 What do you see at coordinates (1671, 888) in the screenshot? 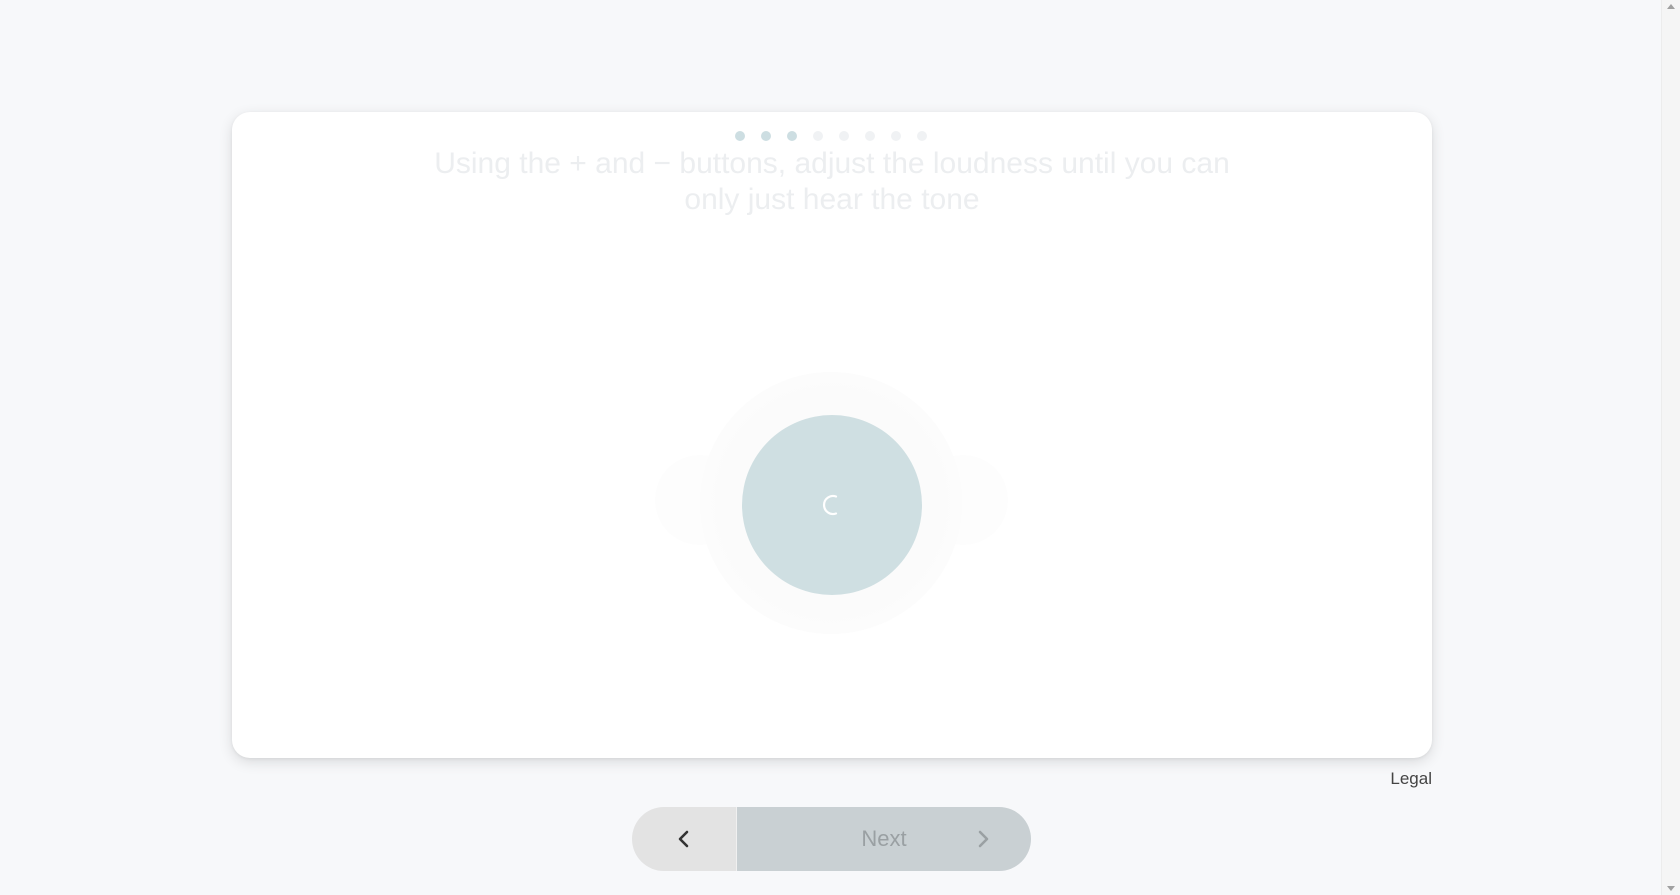
I see `scroll-down-icon` at bounding box center [1671, 888].